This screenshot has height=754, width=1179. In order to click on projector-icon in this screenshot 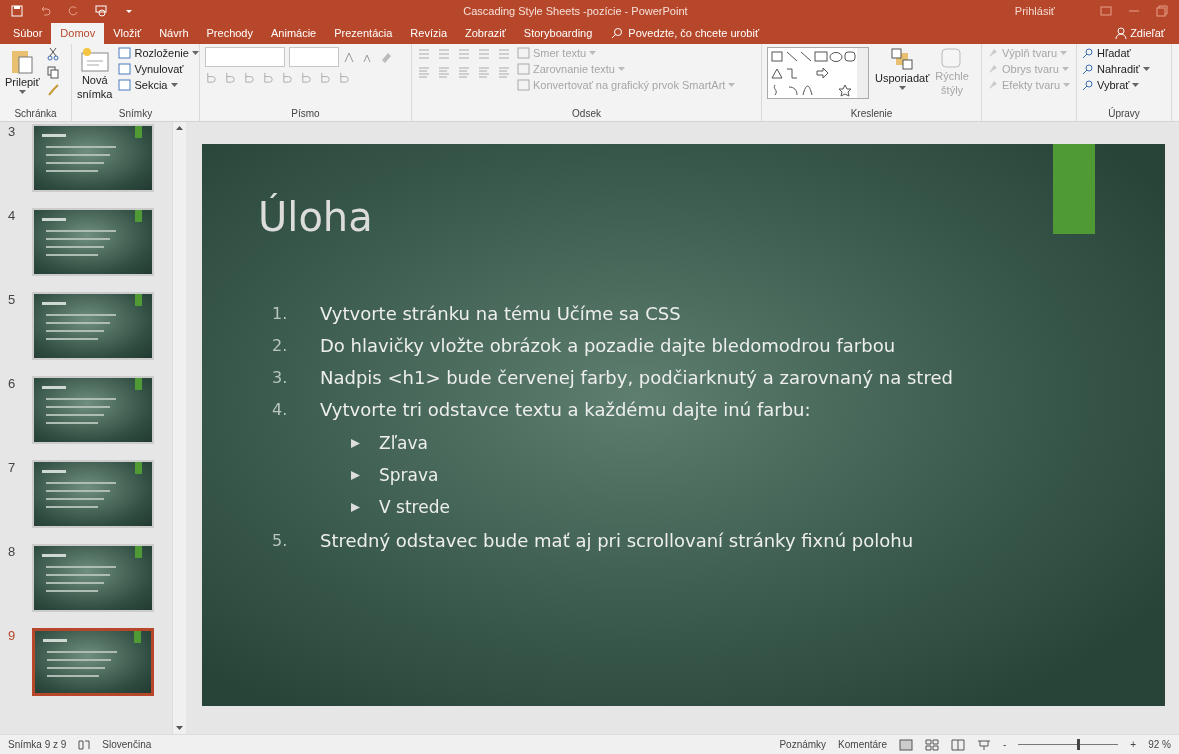, I will do `click(984, 744)`.